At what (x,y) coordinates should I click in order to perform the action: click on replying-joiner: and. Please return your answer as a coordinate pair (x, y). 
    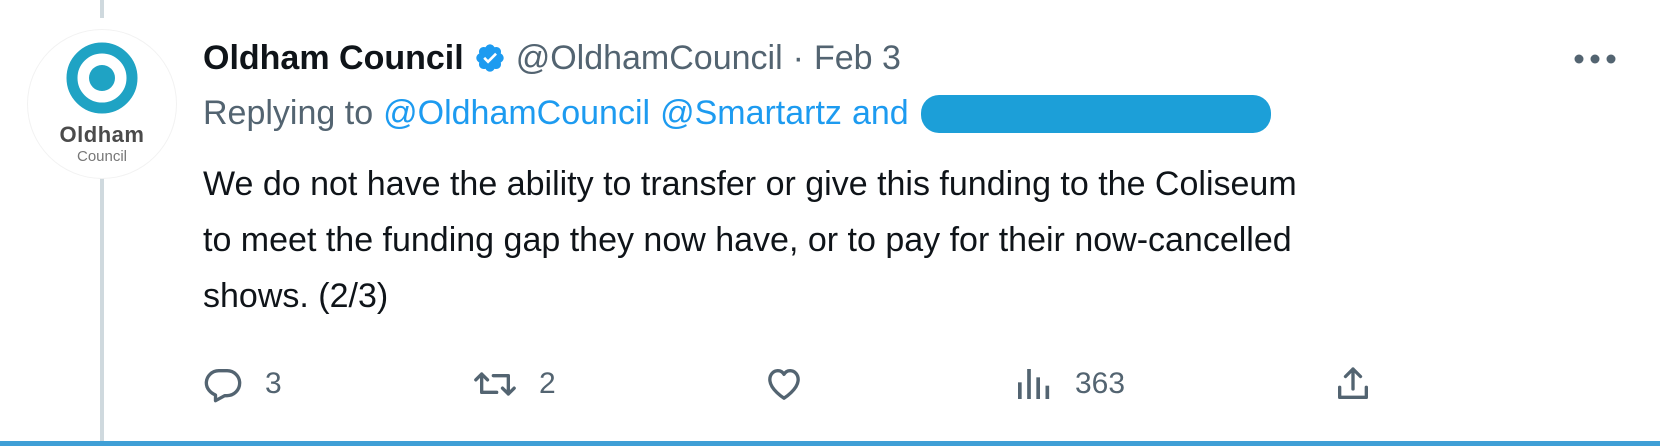
    Looking at the image, I should click on (880, 113).